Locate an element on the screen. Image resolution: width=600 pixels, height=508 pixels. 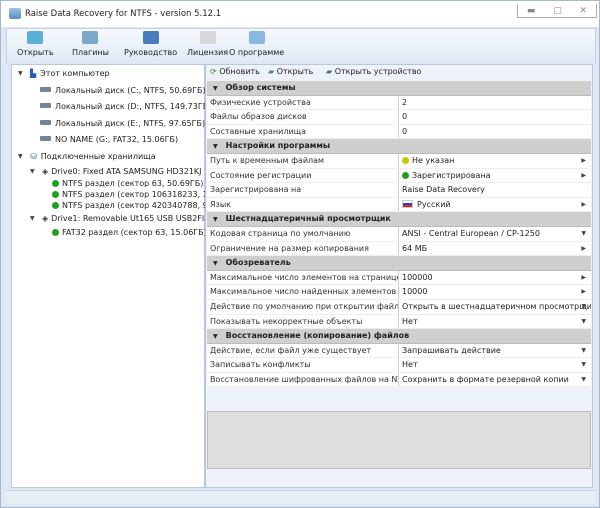
property-row: Состояние регистрации Зарегистрирована ▶ is located at coordinates (399, 176).